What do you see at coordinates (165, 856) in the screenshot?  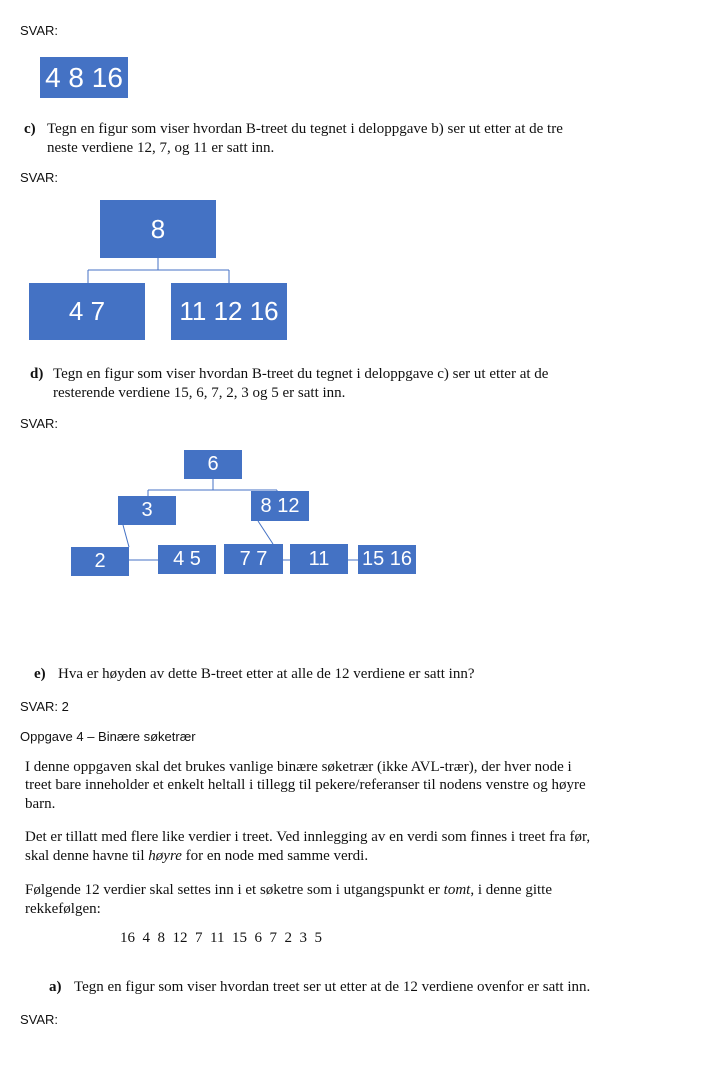 I see `emphasis-hoyre: høyre` at bounding box center [165, 856].